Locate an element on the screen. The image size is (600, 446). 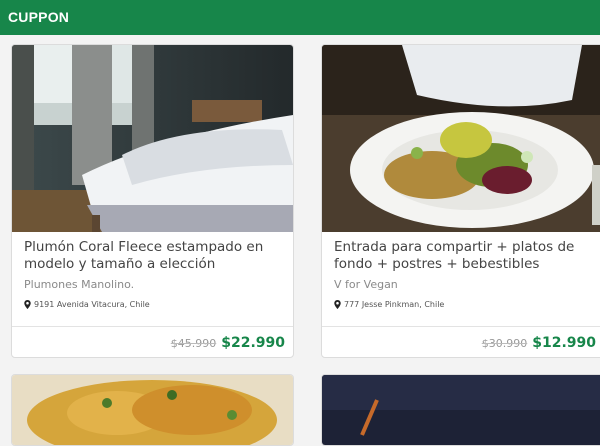
price-row: $45.990 $22.990 is located at coordinates (228, 343).